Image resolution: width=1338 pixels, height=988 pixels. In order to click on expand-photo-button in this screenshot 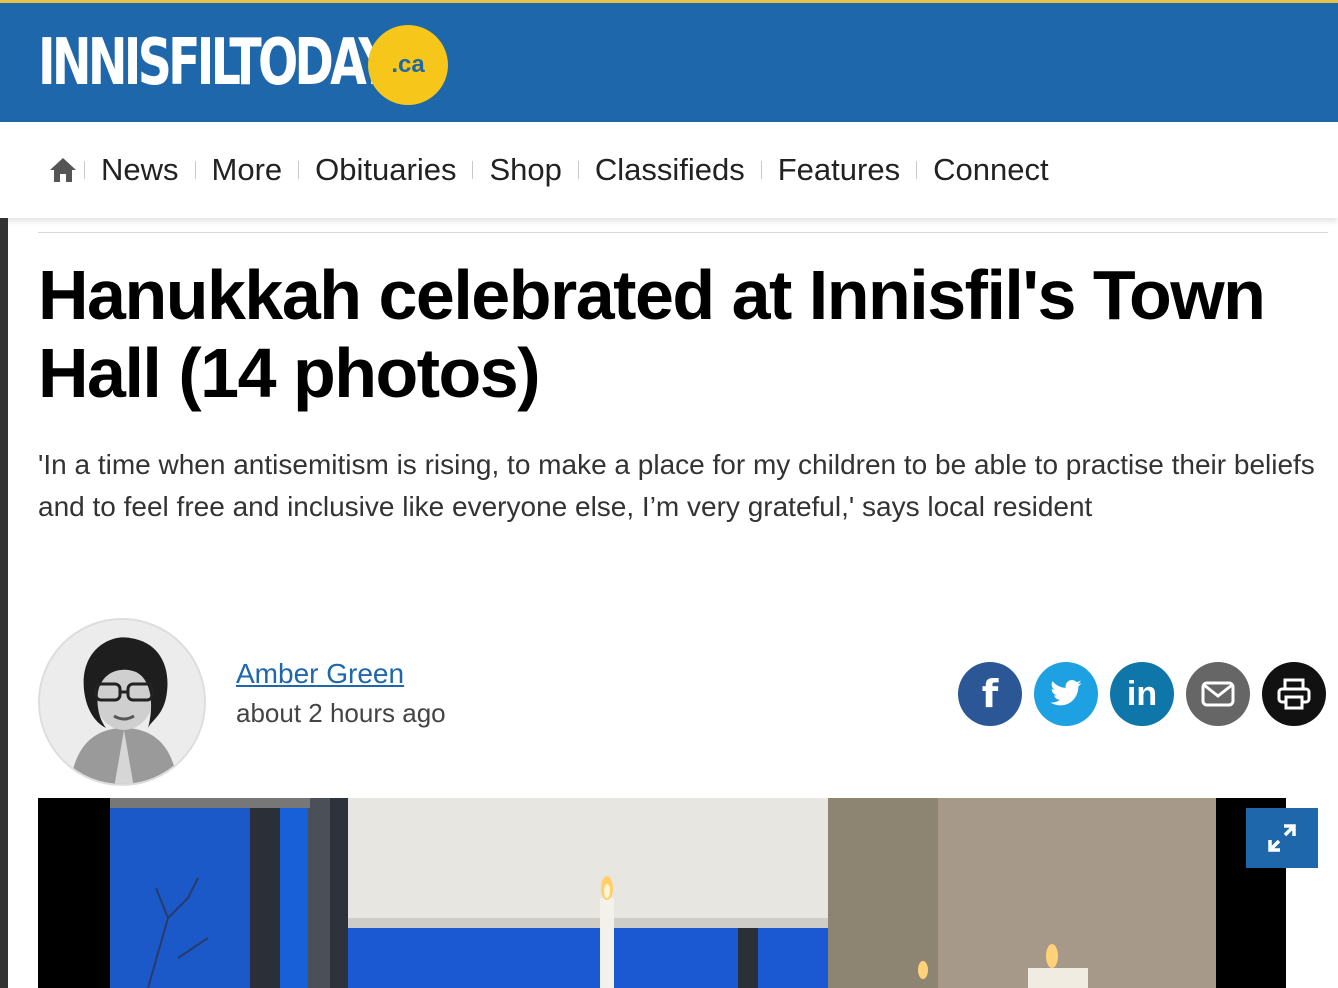, I will do `click(1282, 838)`.